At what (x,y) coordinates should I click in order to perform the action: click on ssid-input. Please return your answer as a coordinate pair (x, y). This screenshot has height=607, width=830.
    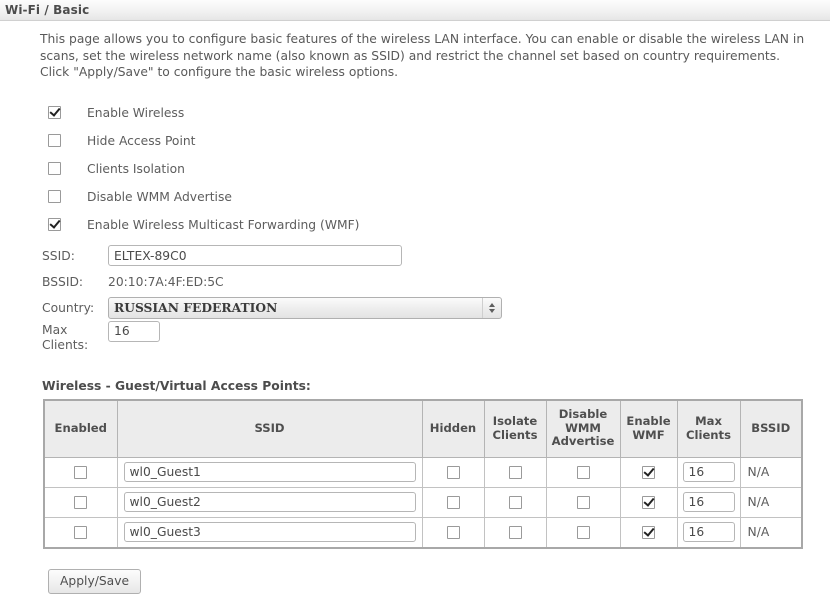
    Looking at the image, I should click on (255, 255).